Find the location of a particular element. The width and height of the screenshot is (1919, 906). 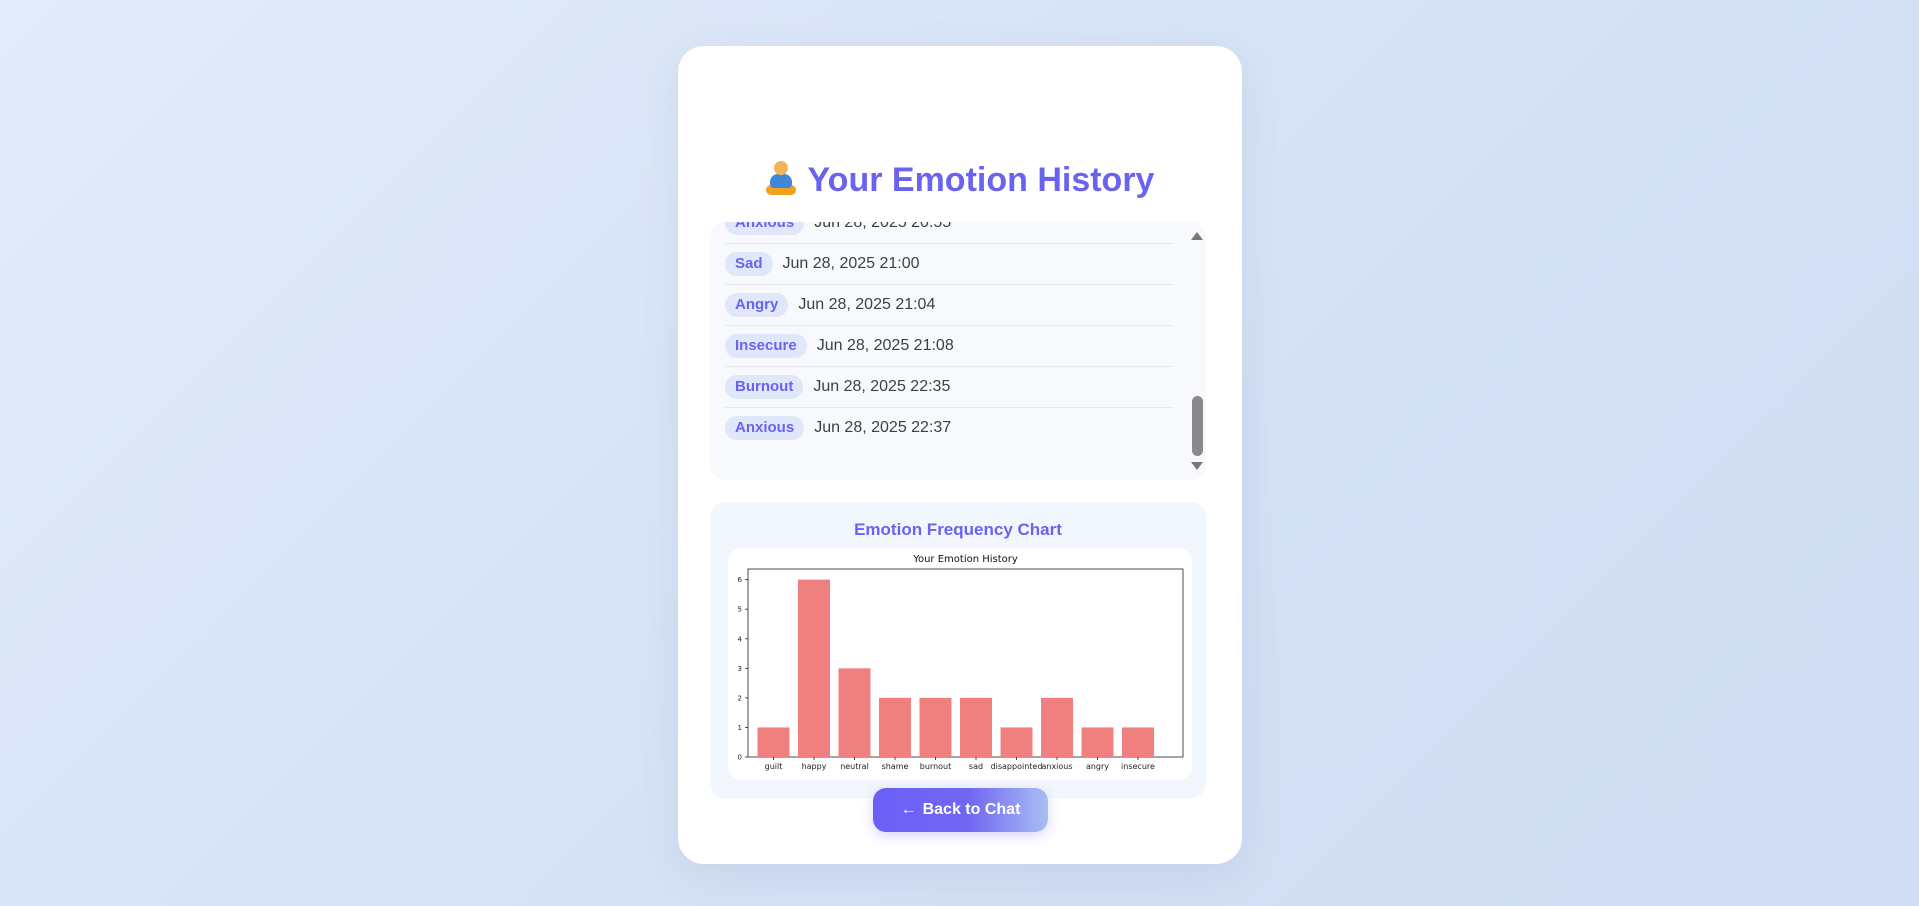

bar-insecure is located at coordinates (1138, 742).